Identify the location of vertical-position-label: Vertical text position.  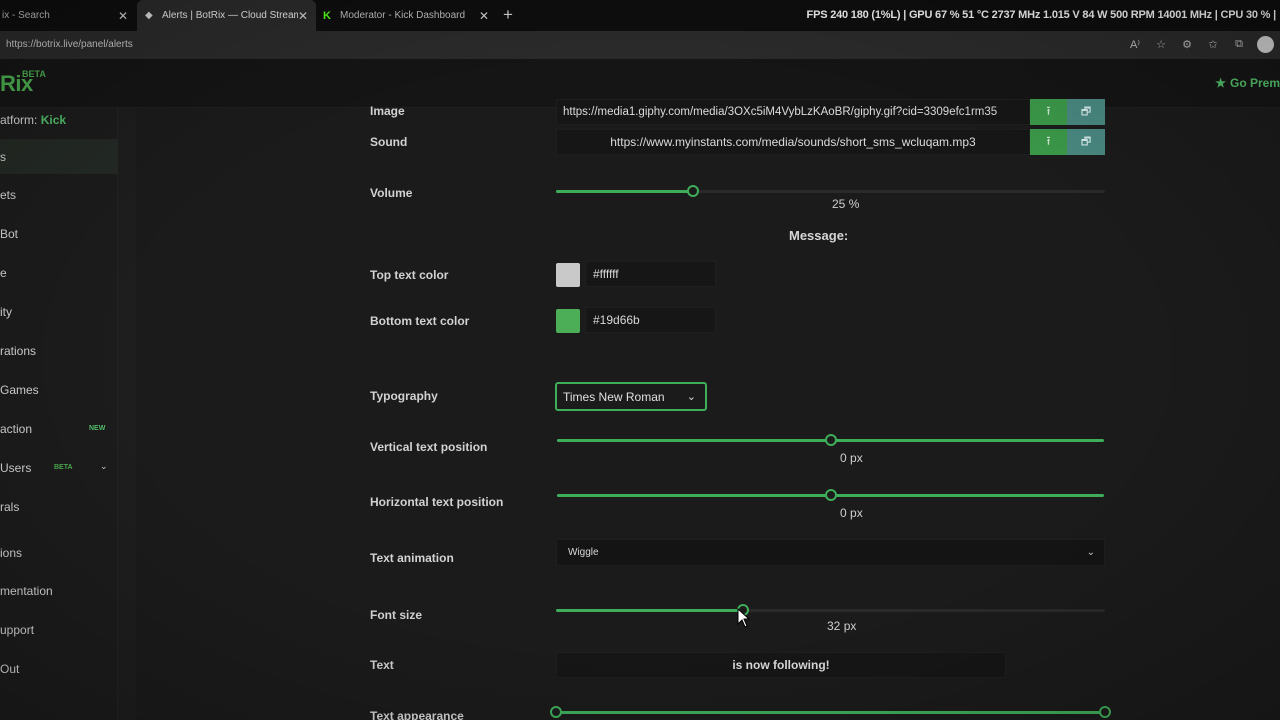
(429, 447).